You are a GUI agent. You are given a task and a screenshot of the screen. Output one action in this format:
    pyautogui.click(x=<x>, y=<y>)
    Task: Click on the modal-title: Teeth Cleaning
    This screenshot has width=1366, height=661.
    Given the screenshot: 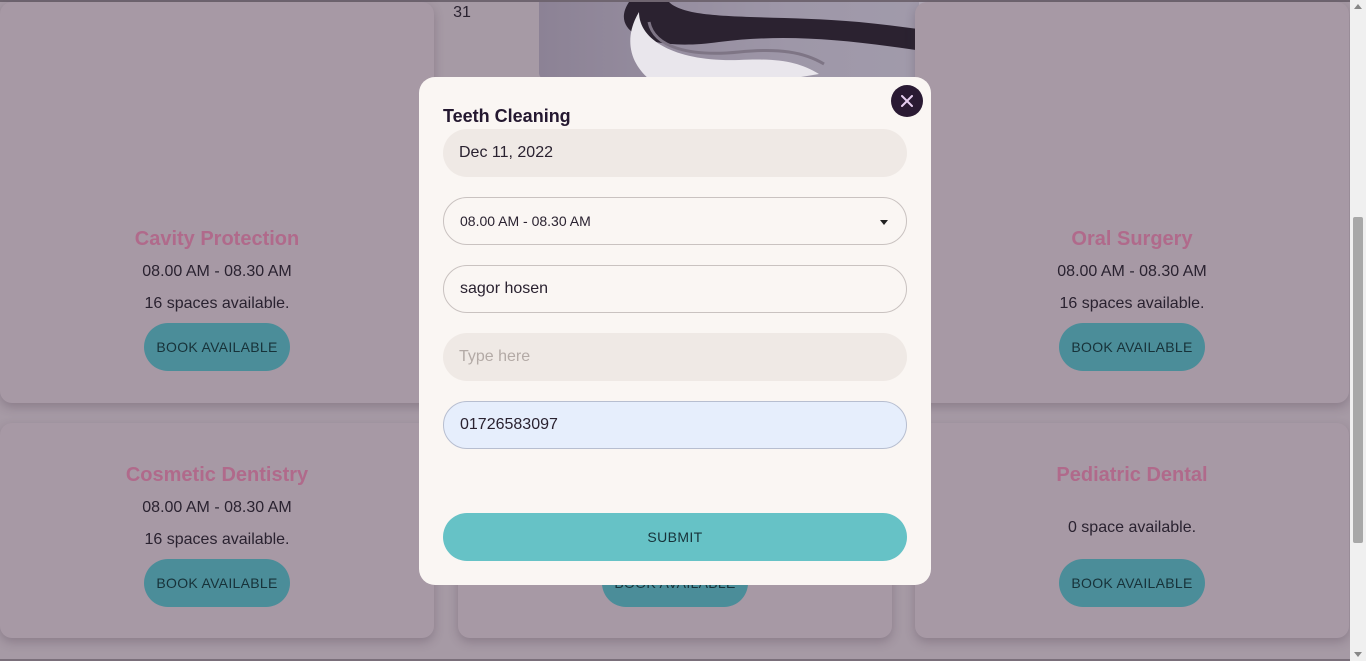 What is the action you would take?
    pyautogui.click(x=507, y=116)
    